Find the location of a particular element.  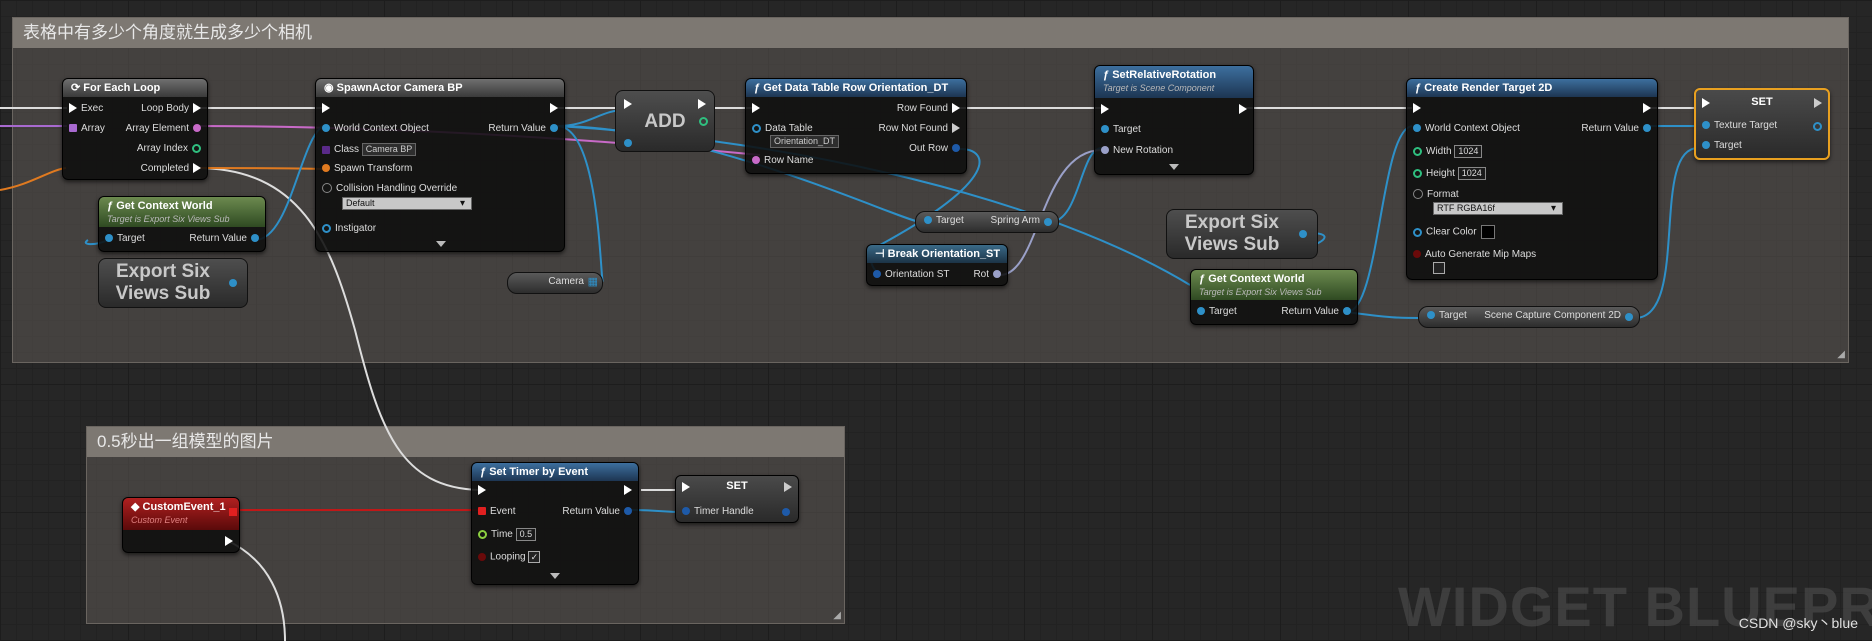

custom-event-node: ◆ CustomEvent_1 Custom Event is located at coordinates (181, 525).